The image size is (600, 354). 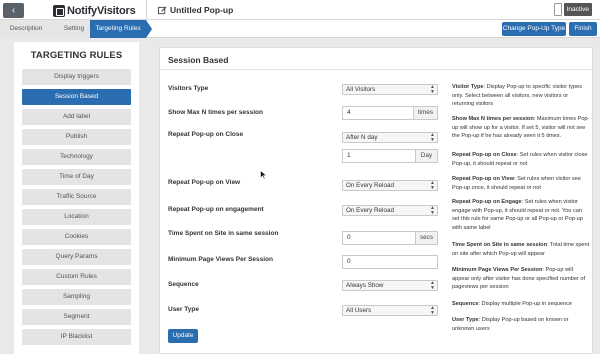 I want to click on sidebar-item-custom-rules: Custom Rules, so click(x=76, y=277).